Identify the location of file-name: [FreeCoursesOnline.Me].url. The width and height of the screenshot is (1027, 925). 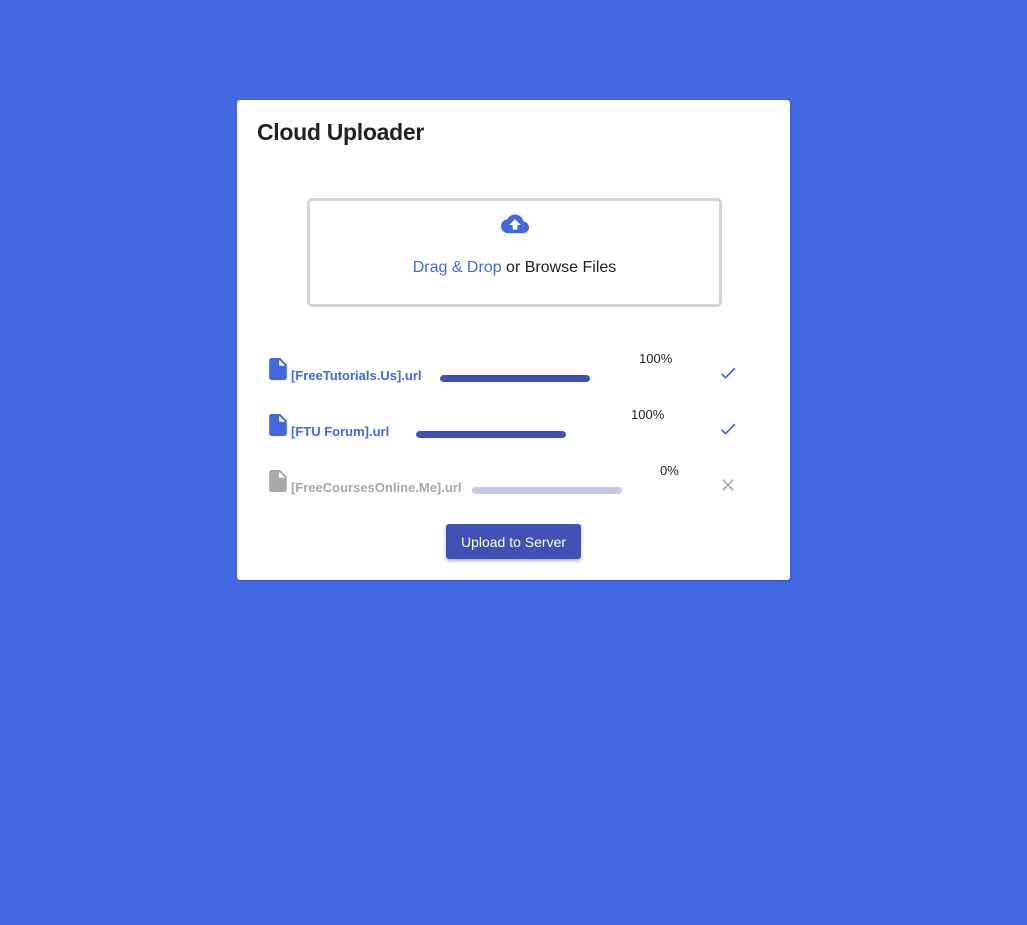
(376, 487).